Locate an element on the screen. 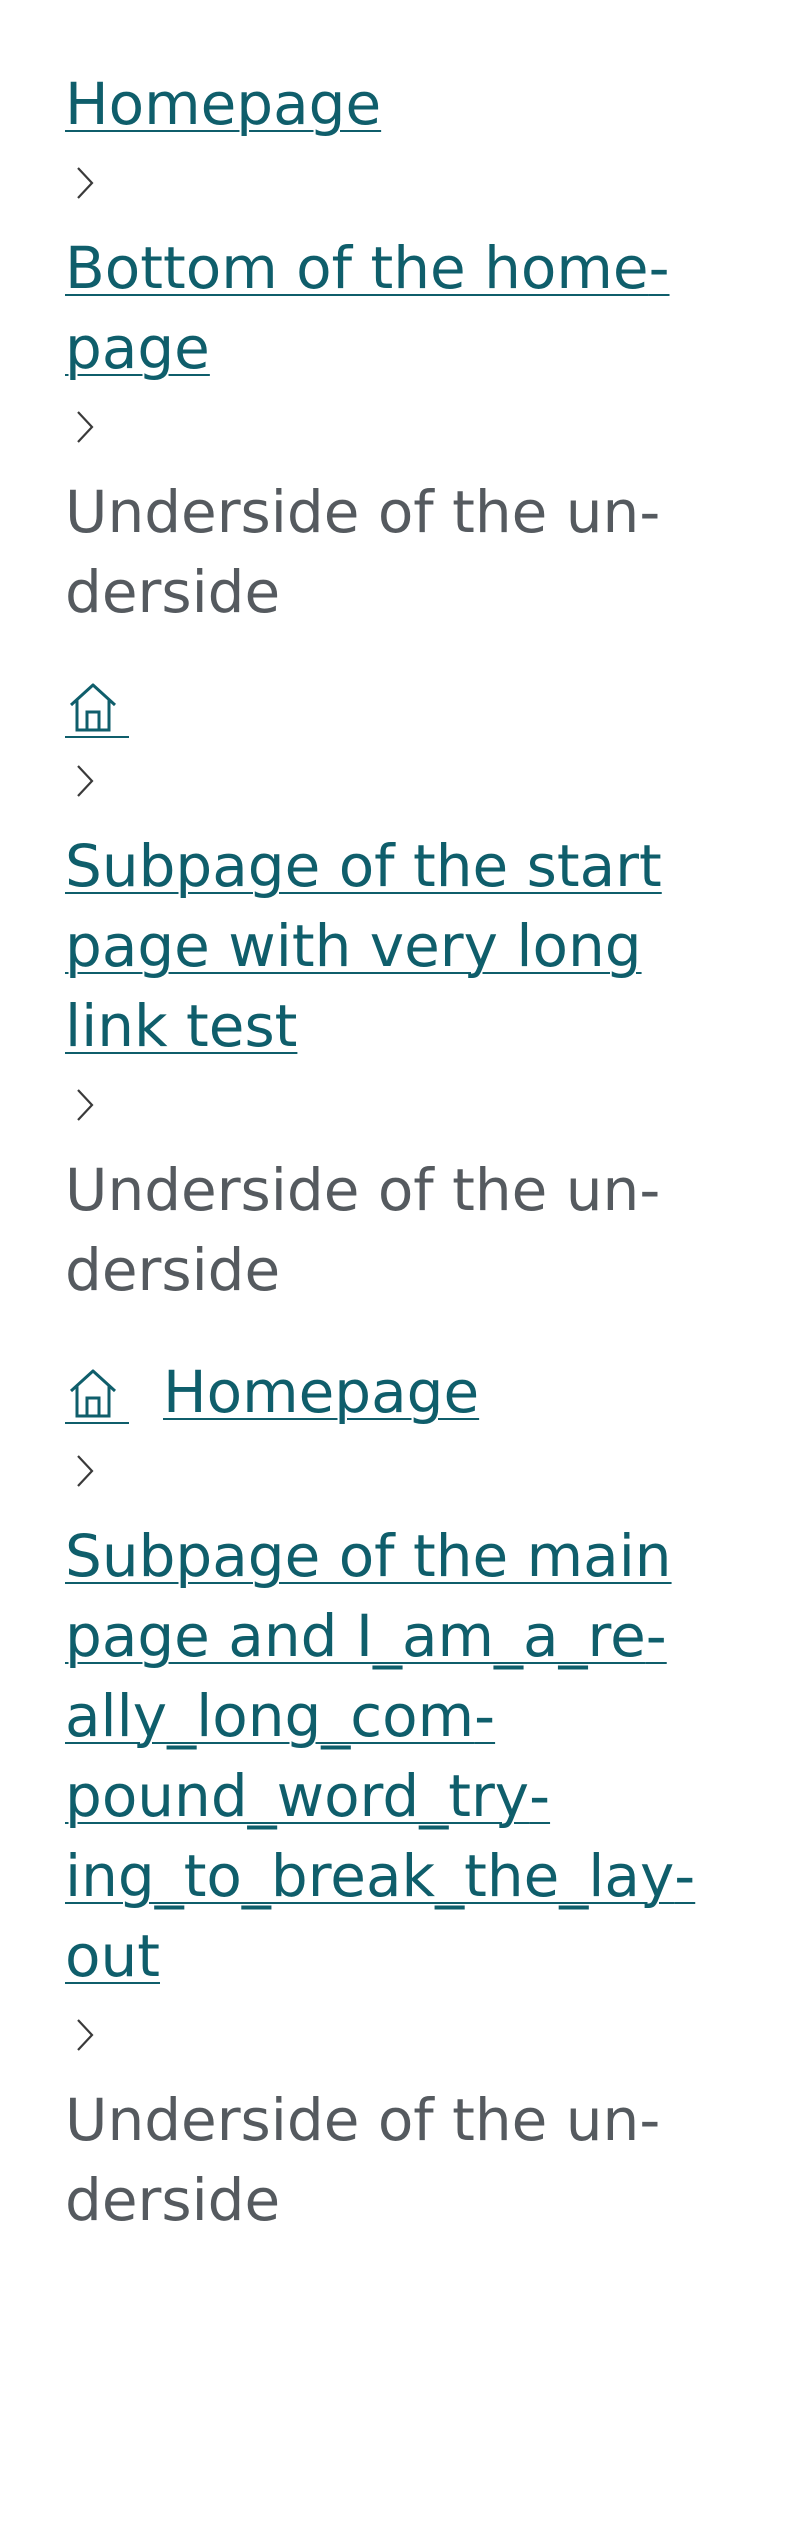 The height and width of the screenshot is (2536, 800). breadcrumb-home-link is located at coordinates (97, 706).